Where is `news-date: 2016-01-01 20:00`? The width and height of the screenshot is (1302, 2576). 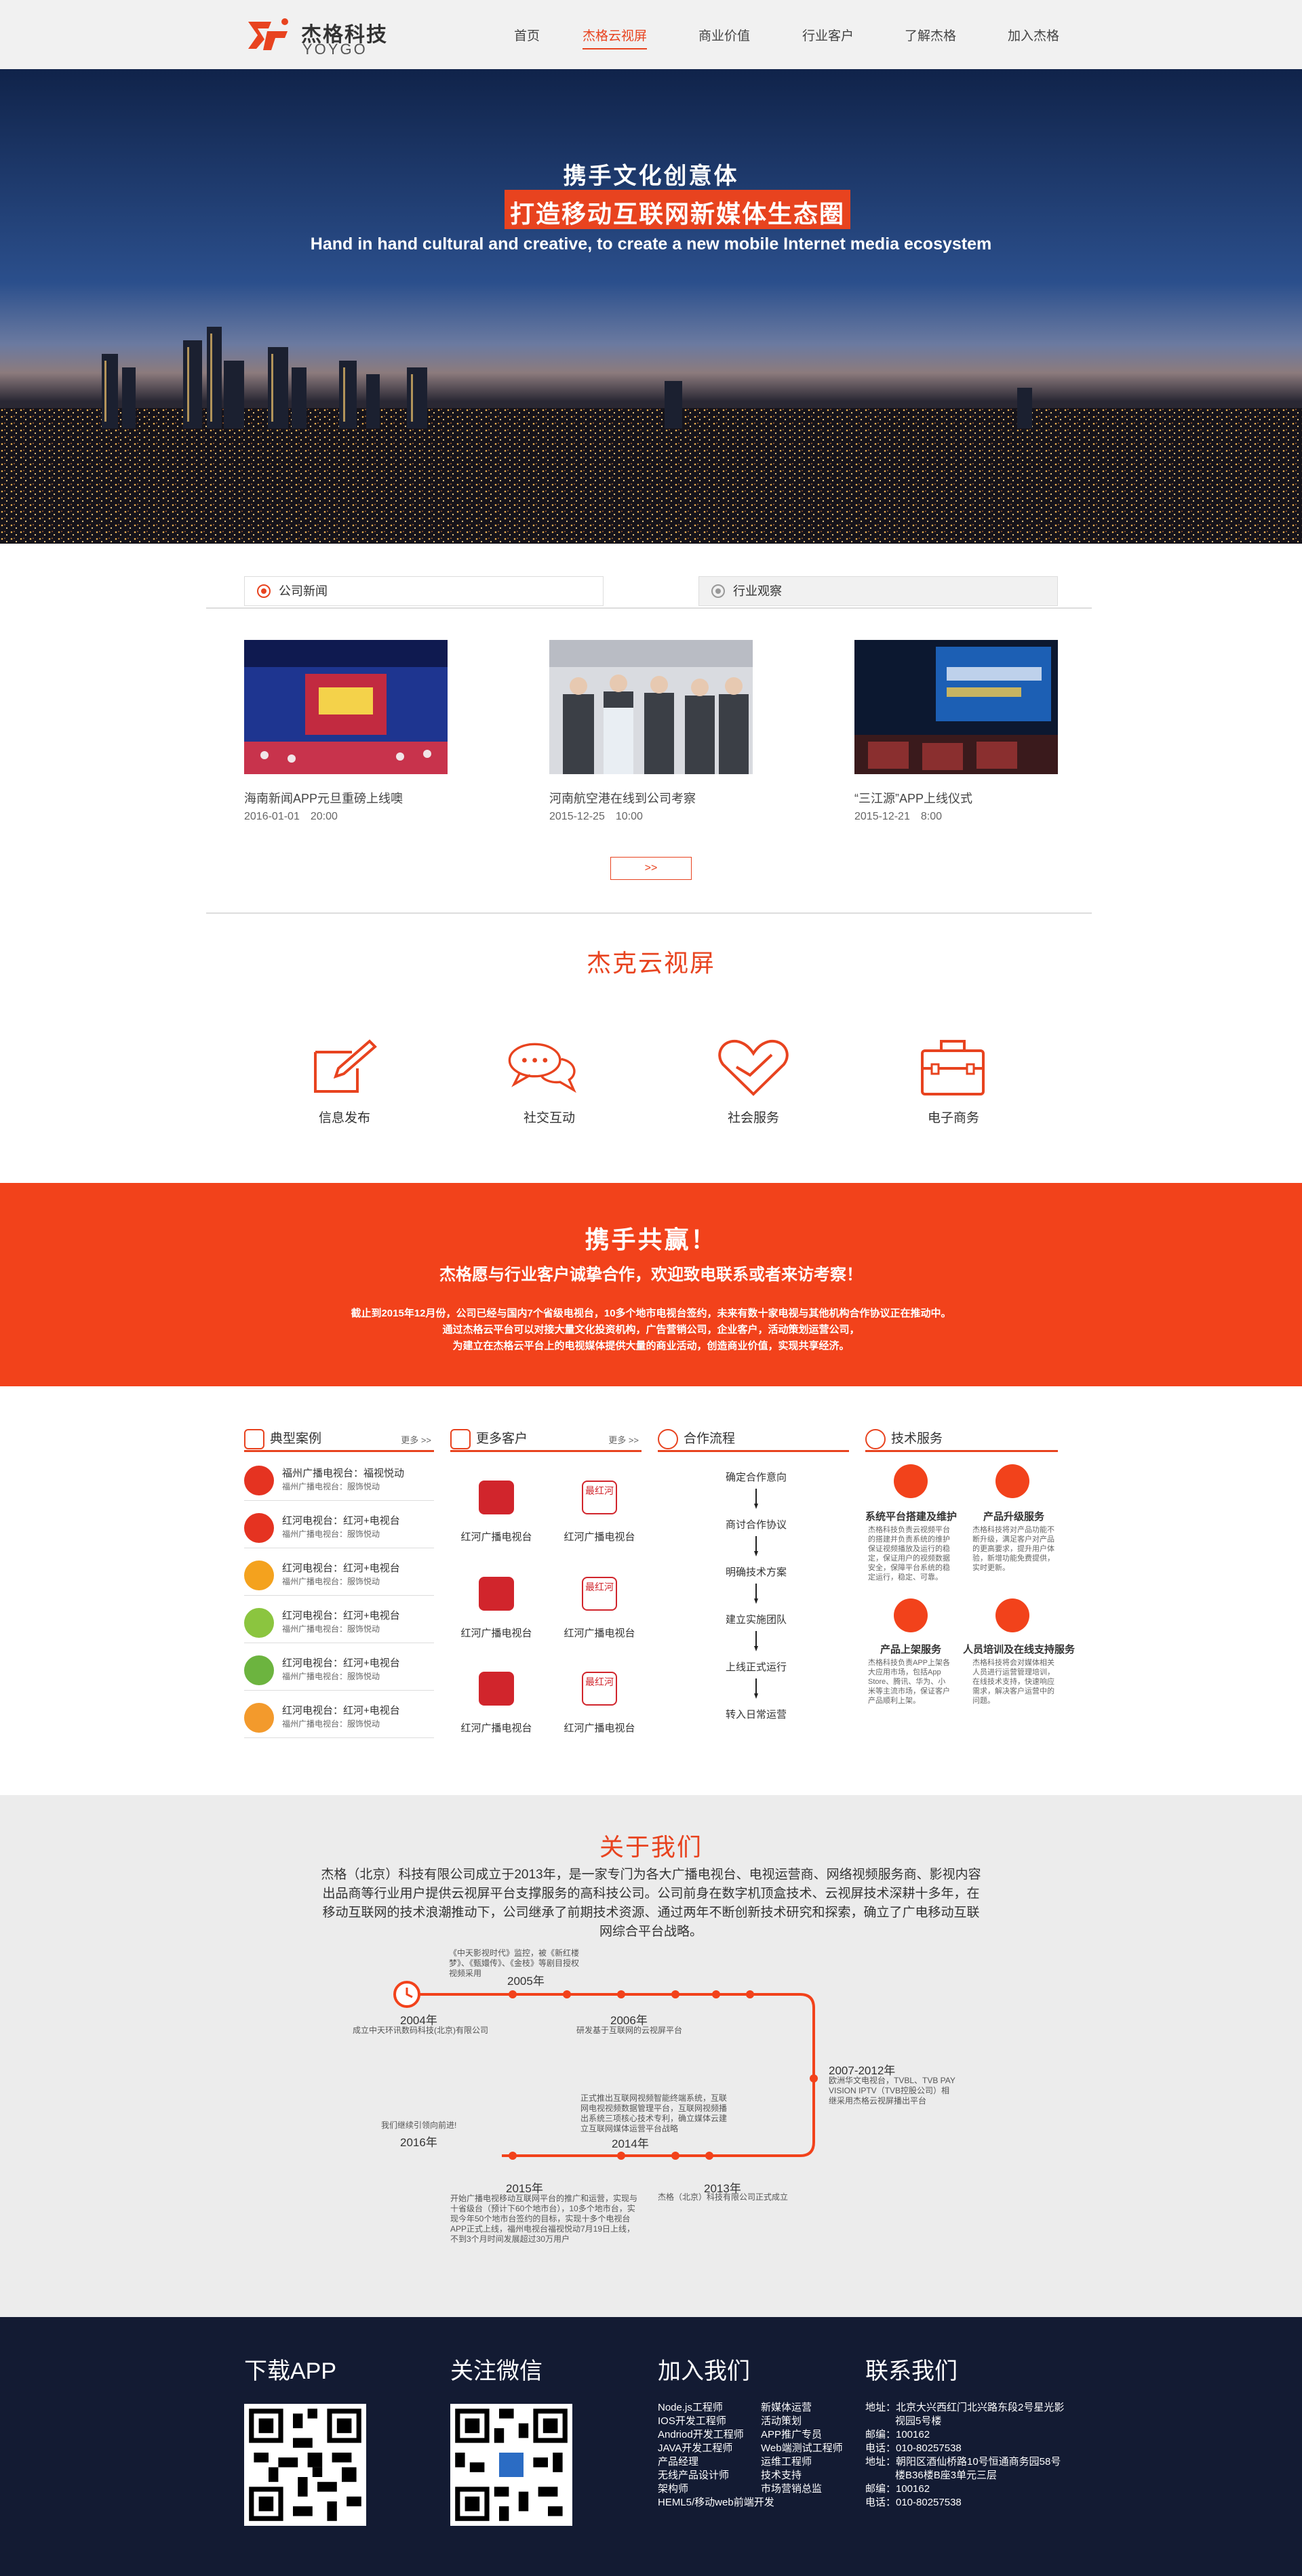
news-date: 2016-01-01 20:00 is located at coordinates (291, 816).